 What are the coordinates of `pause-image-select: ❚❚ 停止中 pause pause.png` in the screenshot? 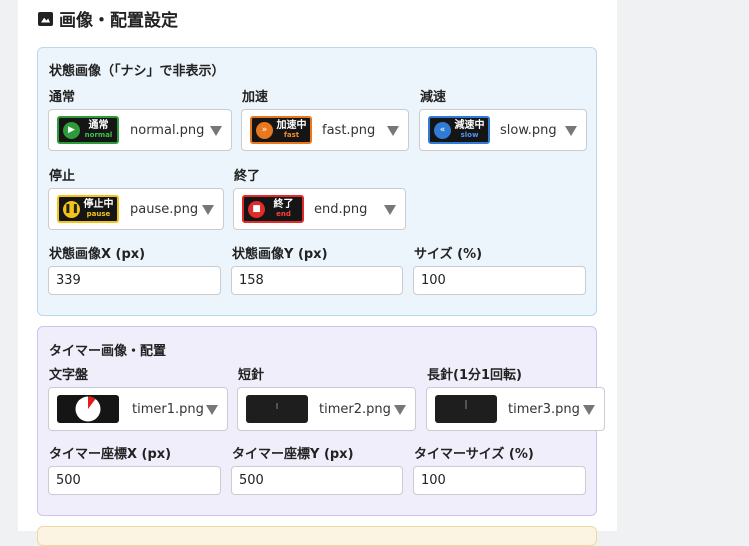 It's located at (136, 209).